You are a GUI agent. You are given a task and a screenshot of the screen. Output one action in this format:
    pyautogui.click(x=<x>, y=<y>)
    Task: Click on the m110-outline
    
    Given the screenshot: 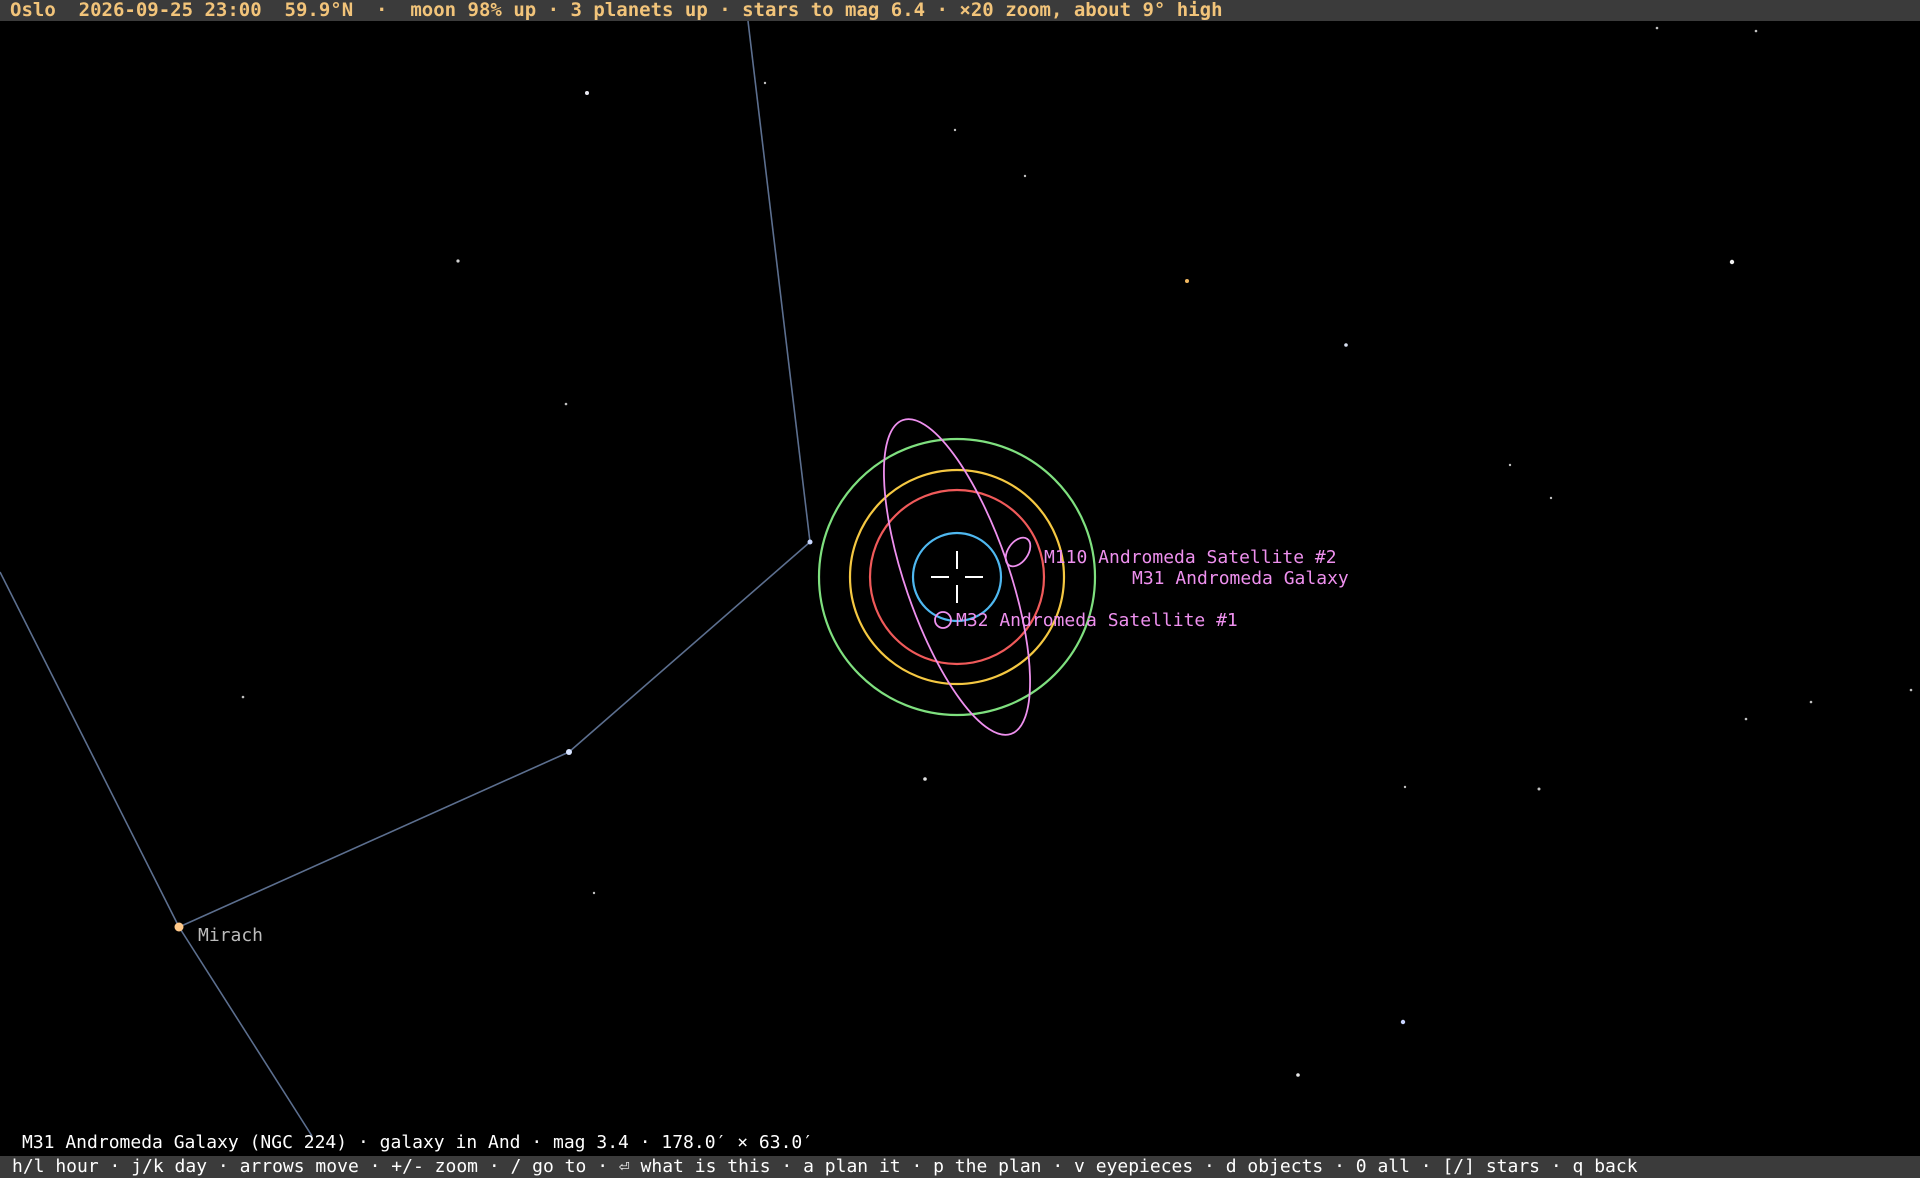 What is the action you would take?
    pyautogui.click(x=1018, y=552)
    